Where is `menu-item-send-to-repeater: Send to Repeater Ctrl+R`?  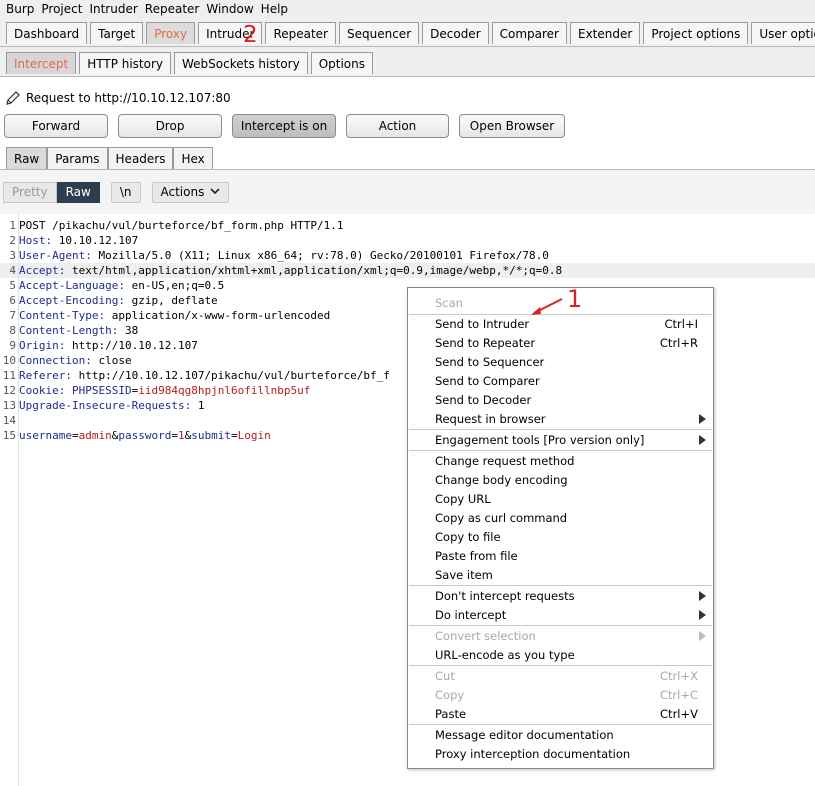
menu-item-send-to-repeater: Send to Repeater Ctrl+R is located at coordinates (560, 342).